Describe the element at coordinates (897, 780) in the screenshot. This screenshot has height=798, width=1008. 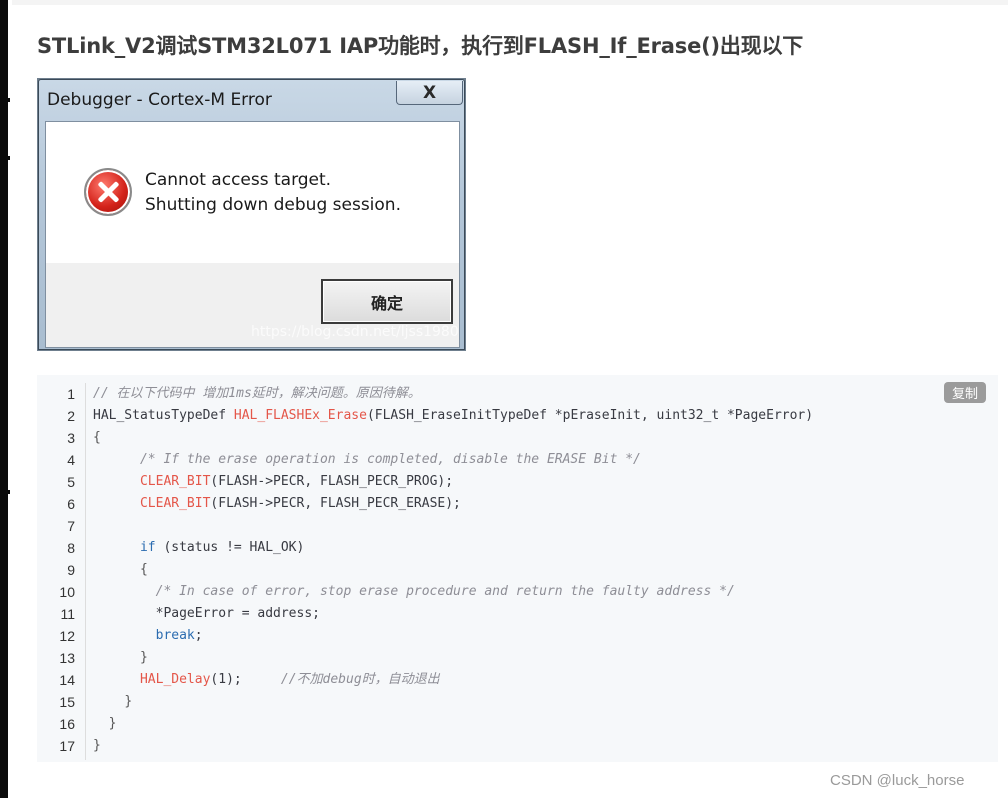
I see `author-credit: CSDN @luck_horse` at that location.